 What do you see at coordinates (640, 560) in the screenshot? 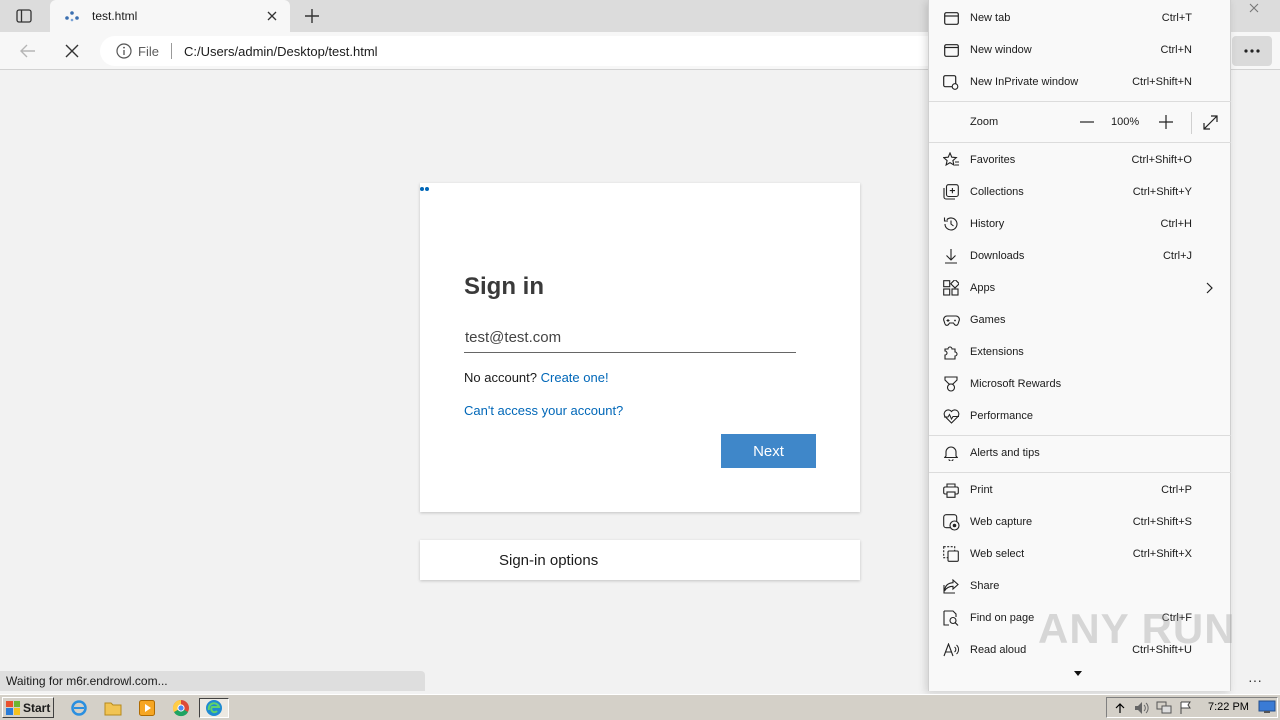
I see `signin-options-button: Sign-in options` at bounding box center [640, 560].